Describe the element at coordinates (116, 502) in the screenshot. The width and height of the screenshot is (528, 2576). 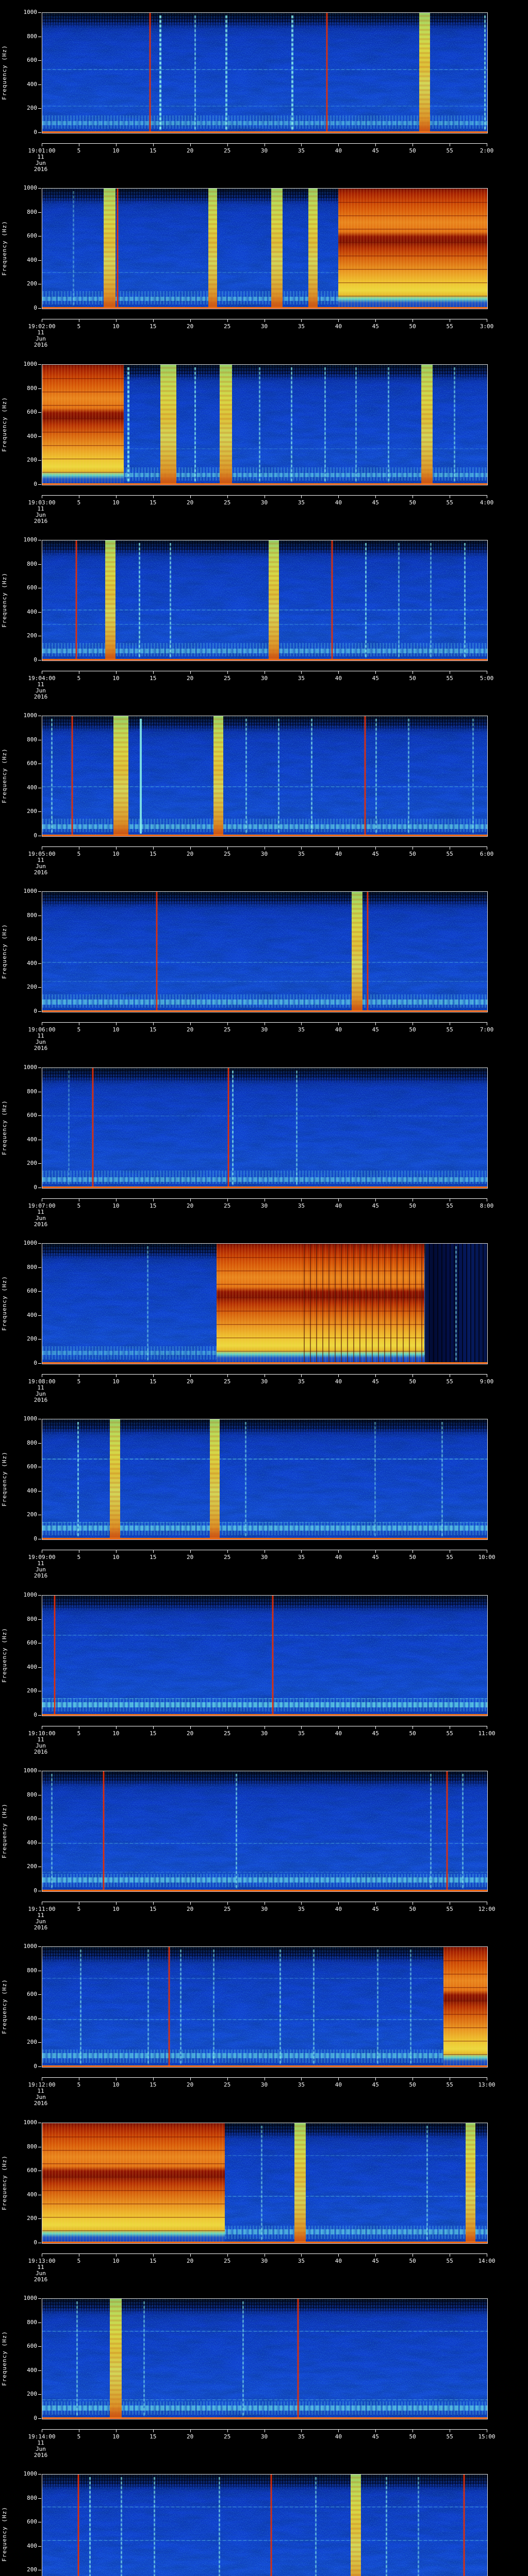
I see `time-tick-label: 10` at that location.